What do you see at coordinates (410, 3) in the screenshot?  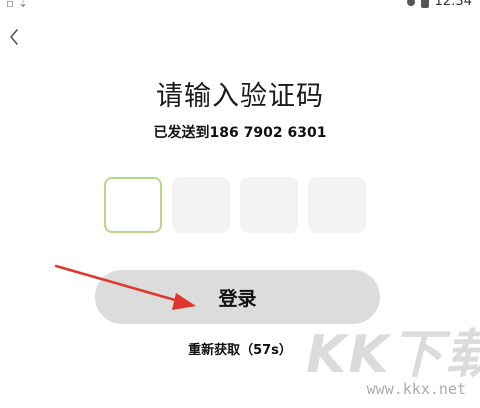 I see `signal-icon` at bounding box center [410, 3].